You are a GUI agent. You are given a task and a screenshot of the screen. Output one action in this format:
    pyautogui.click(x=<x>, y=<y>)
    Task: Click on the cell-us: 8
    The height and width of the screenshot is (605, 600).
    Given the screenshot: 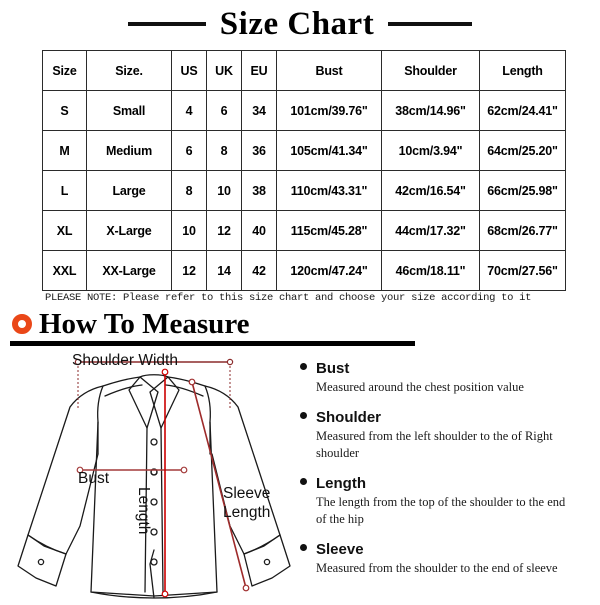 What is the action you would take?
    pyautogui.click(x=189, y=190)
    